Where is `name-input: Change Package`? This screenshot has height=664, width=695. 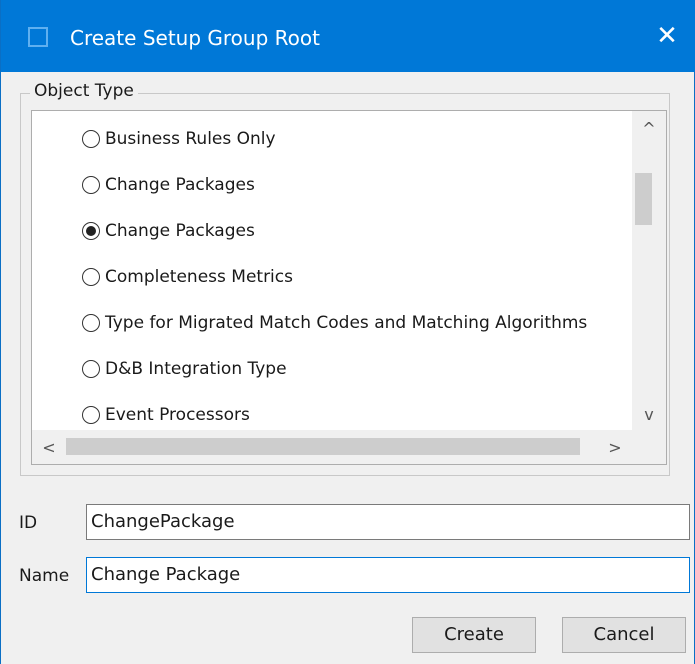 name-input: Change Package is located at coordinates (388, 575).